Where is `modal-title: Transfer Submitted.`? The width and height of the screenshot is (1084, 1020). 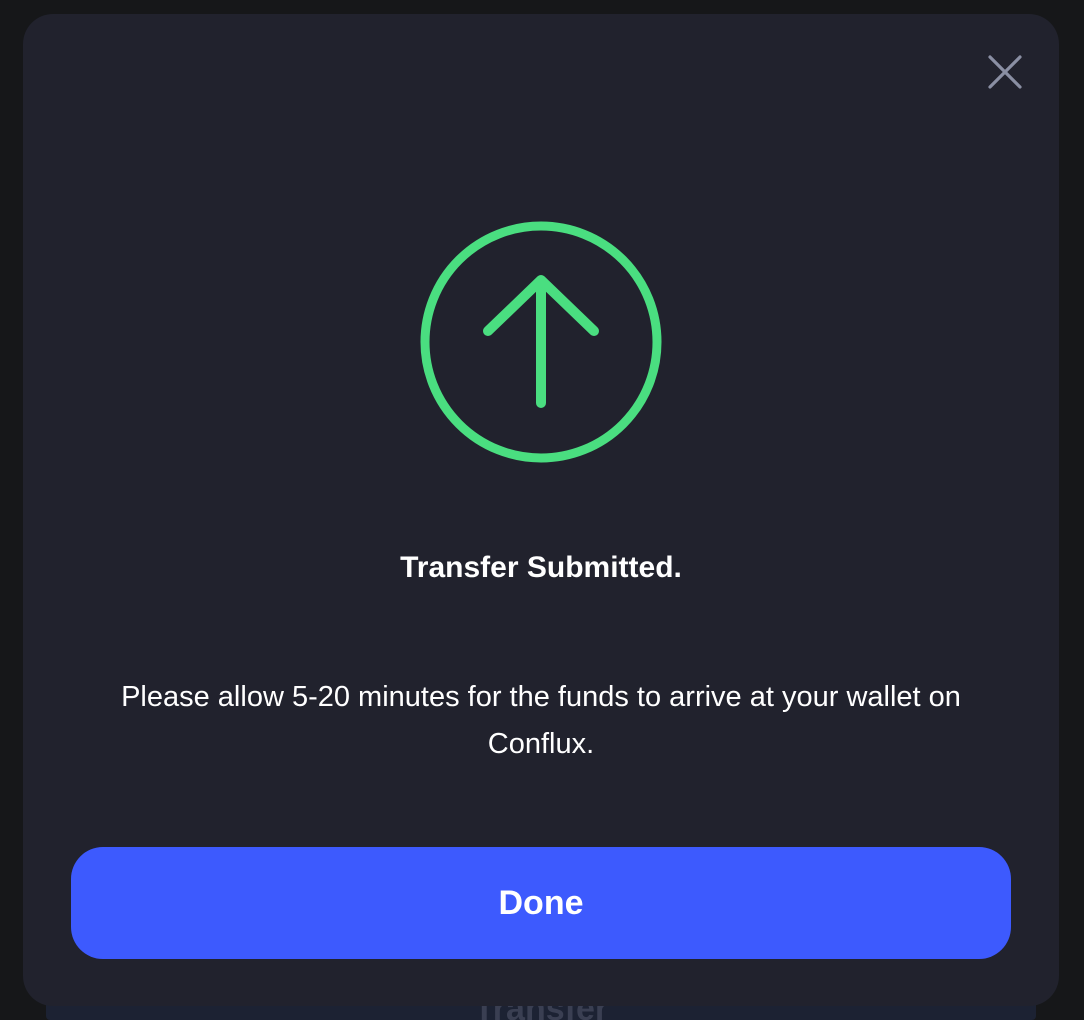
modal-title: Transfer Submitted. is located at coordinates (541, 567).